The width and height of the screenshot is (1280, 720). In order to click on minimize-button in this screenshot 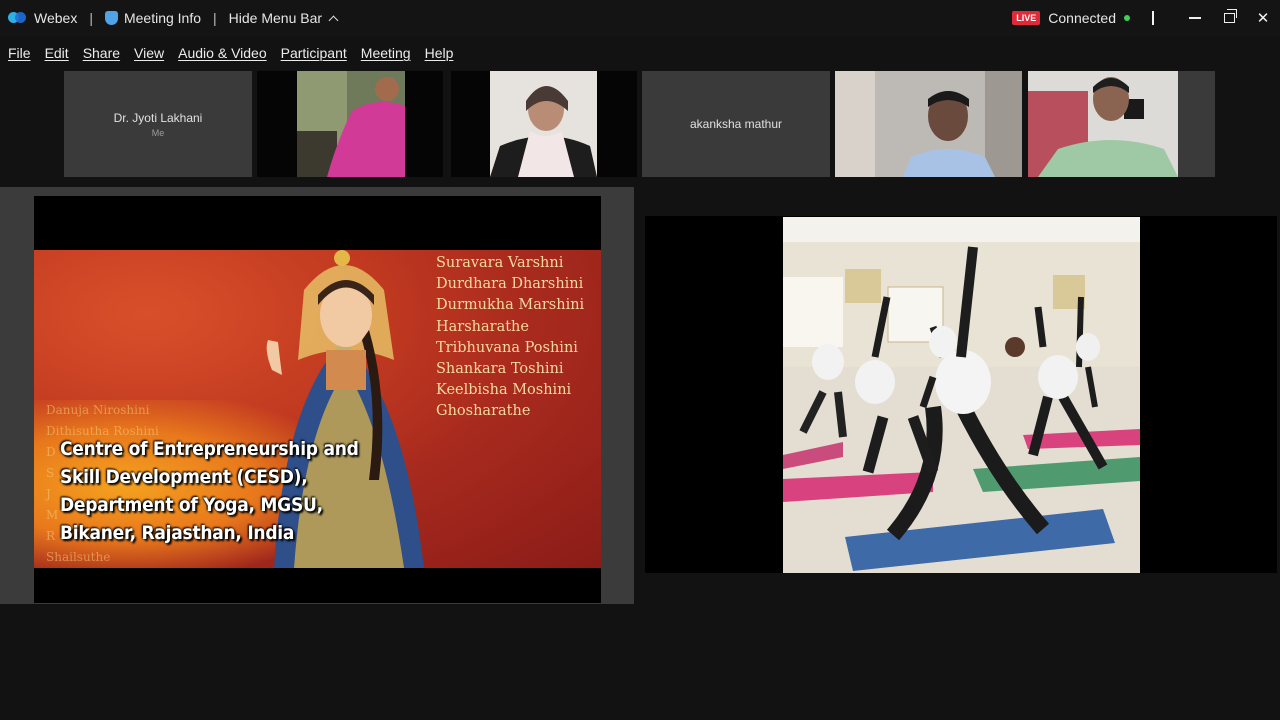, I will do `click(1195, 18)`.